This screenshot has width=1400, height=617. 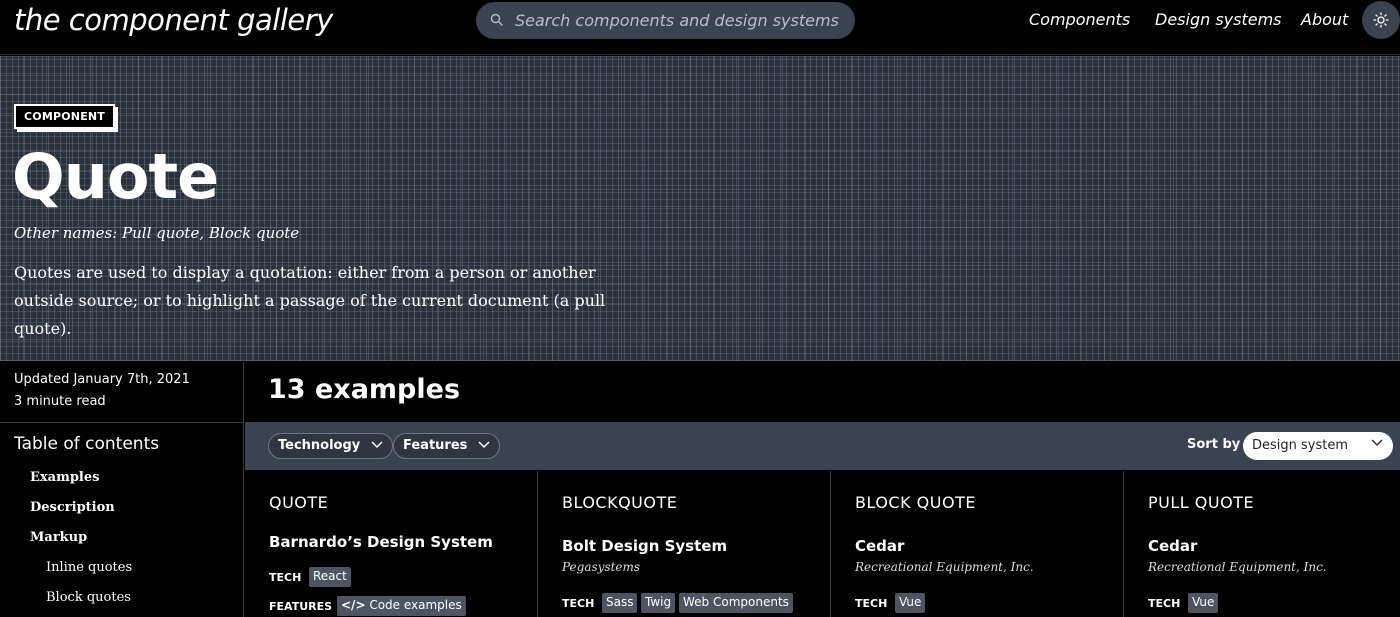 I want to click on sort-select: Design system, so click(x=1318, y=446).